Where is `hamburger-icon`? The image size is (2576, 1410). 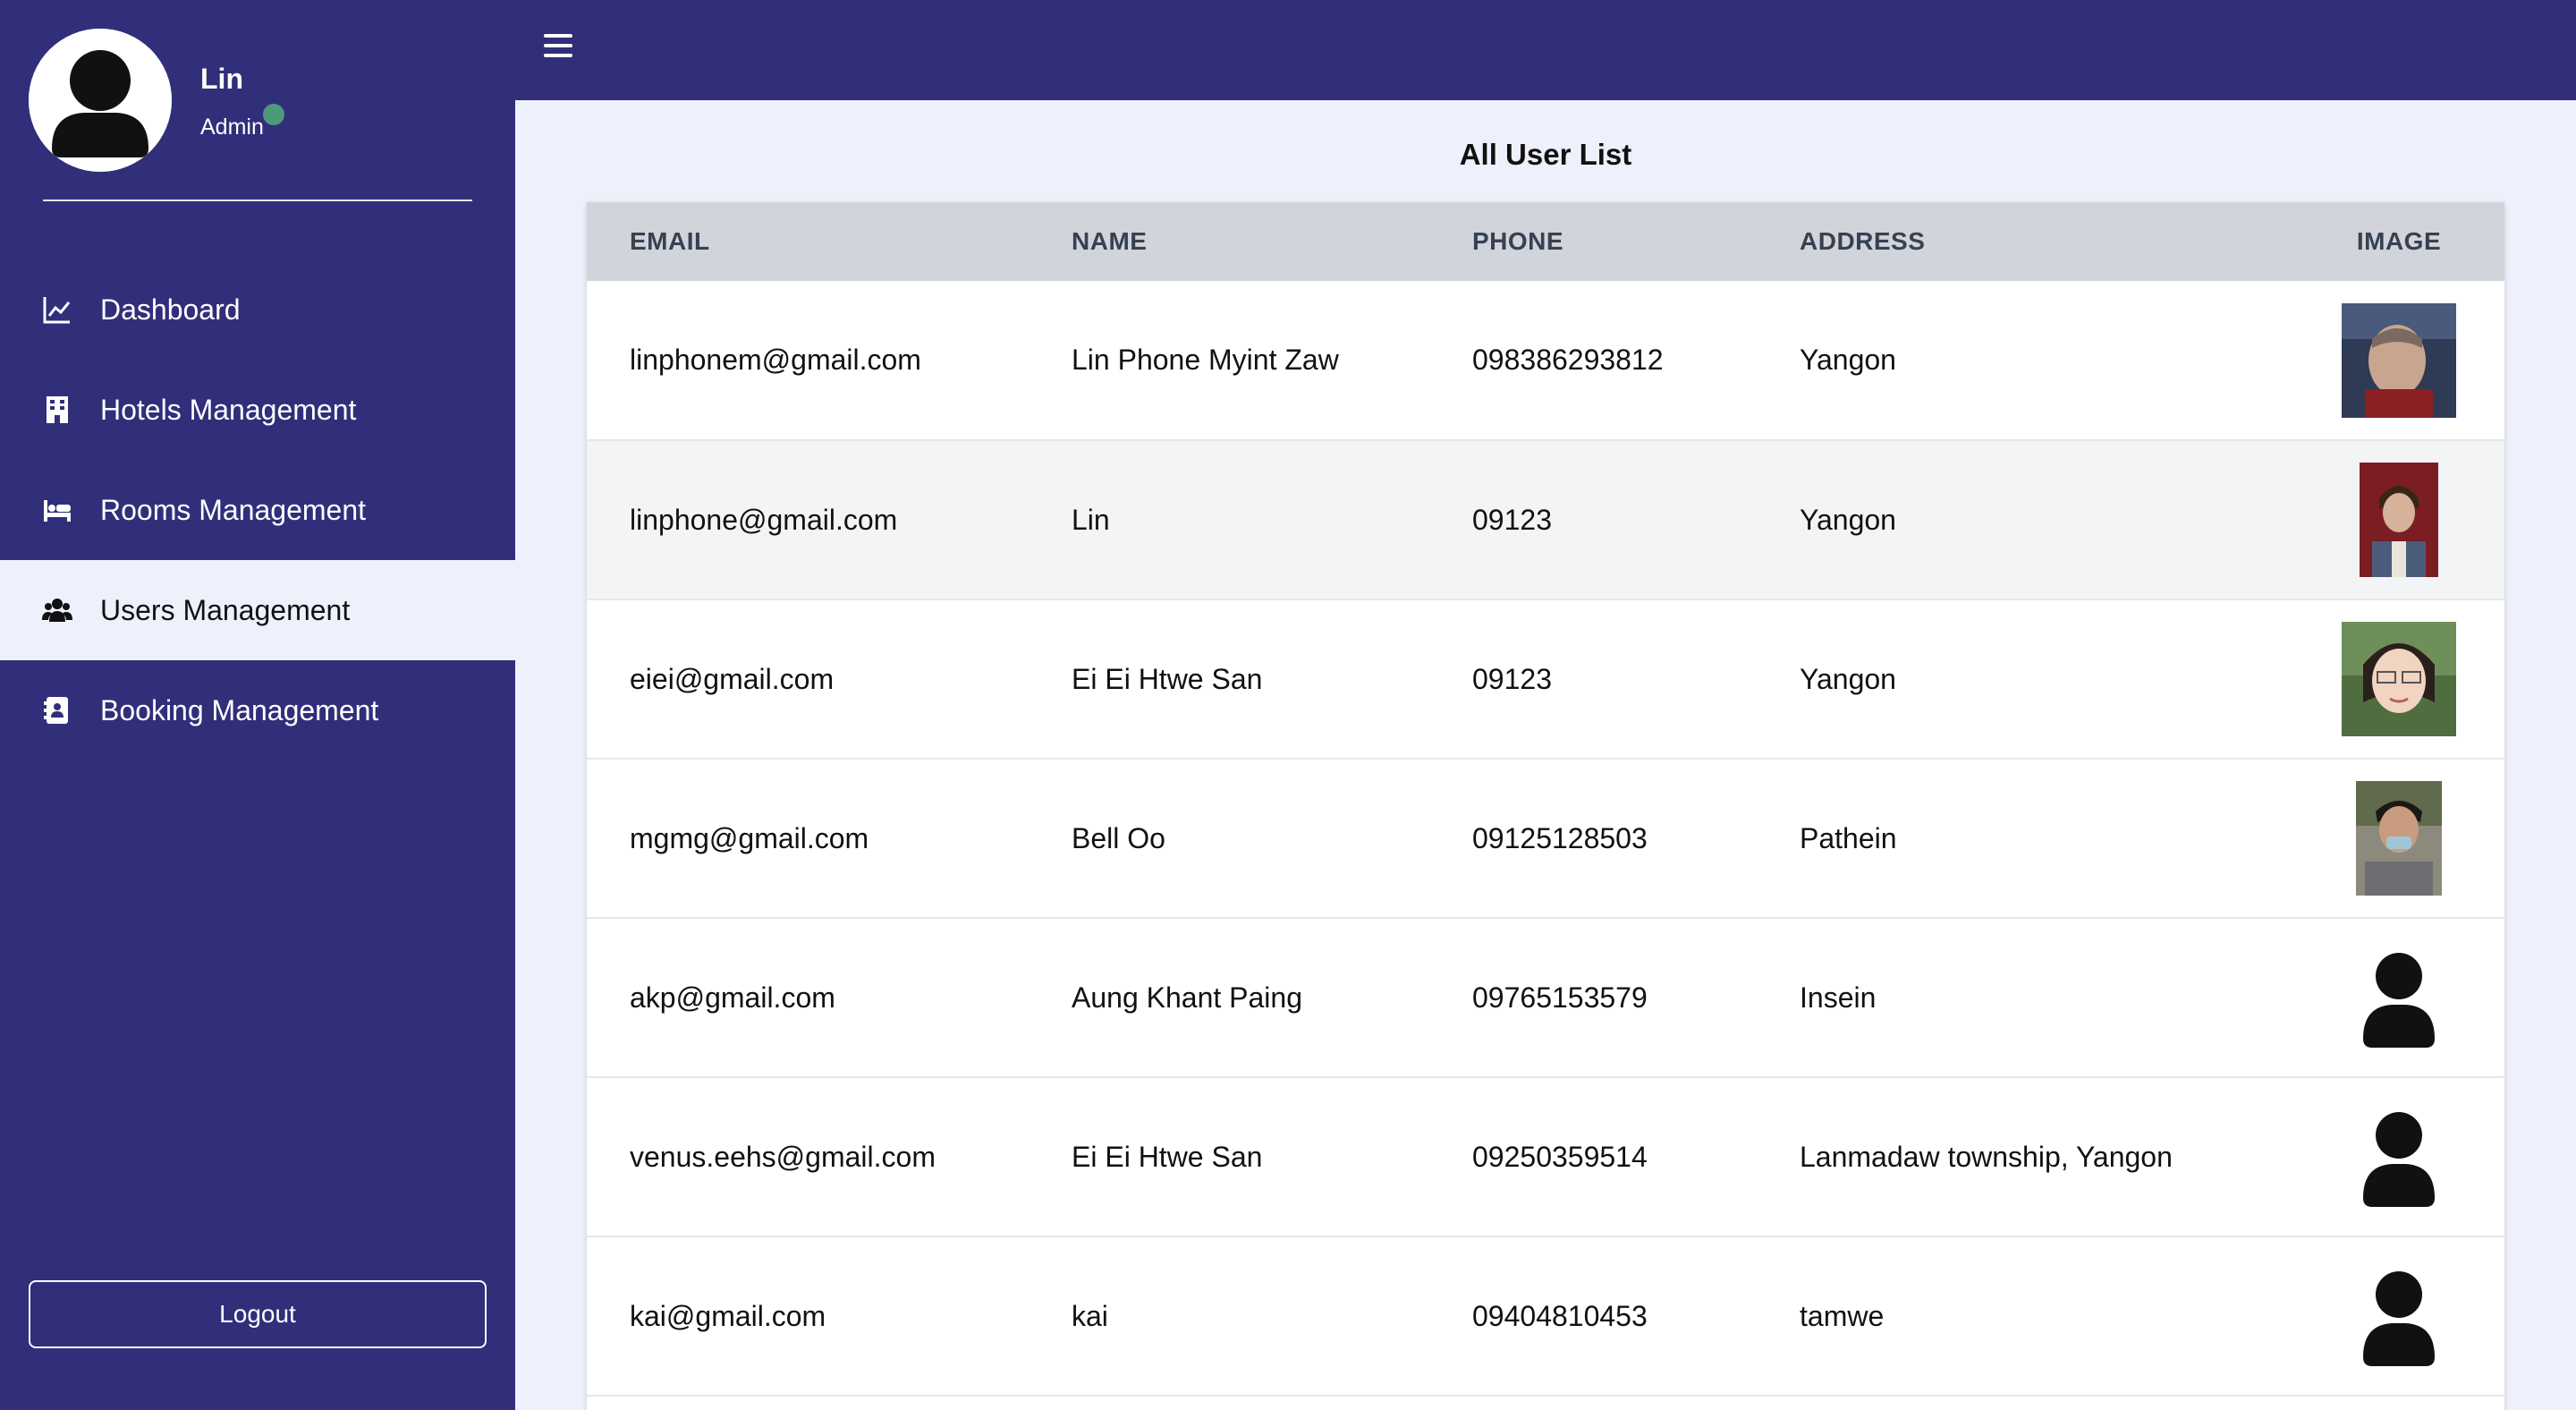
hamburger-icon is located at coordinates (558, 48).